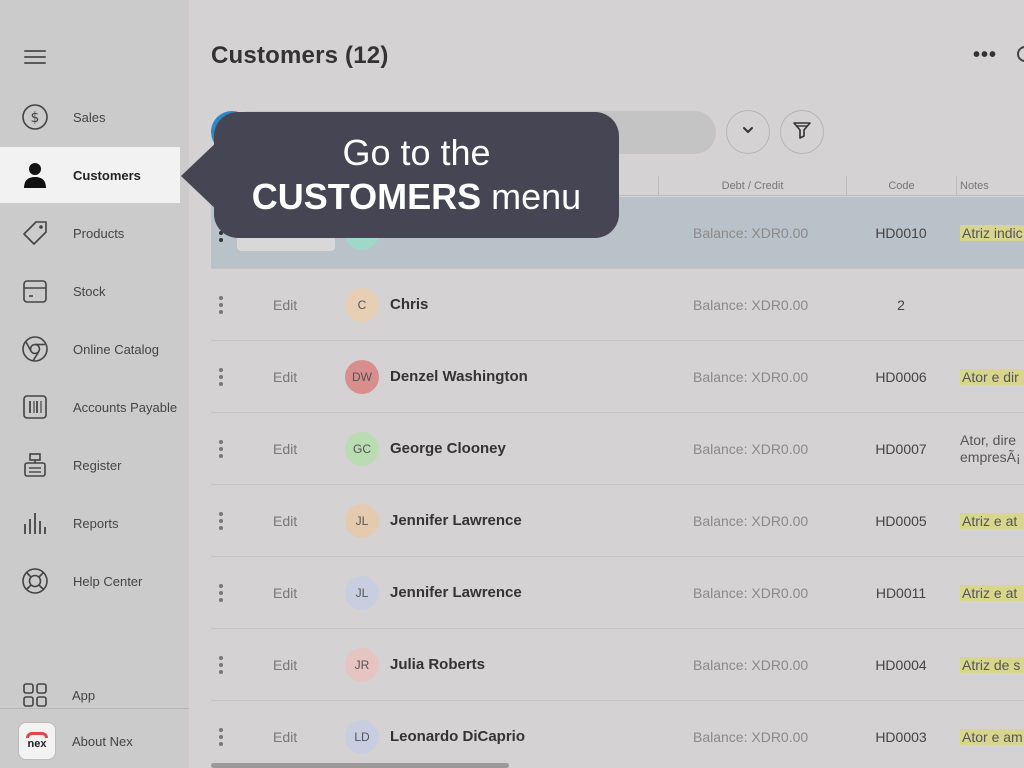 This screenshot has width=1024, height=768. I want to click on customer-name: Chris, so click(409, 304).